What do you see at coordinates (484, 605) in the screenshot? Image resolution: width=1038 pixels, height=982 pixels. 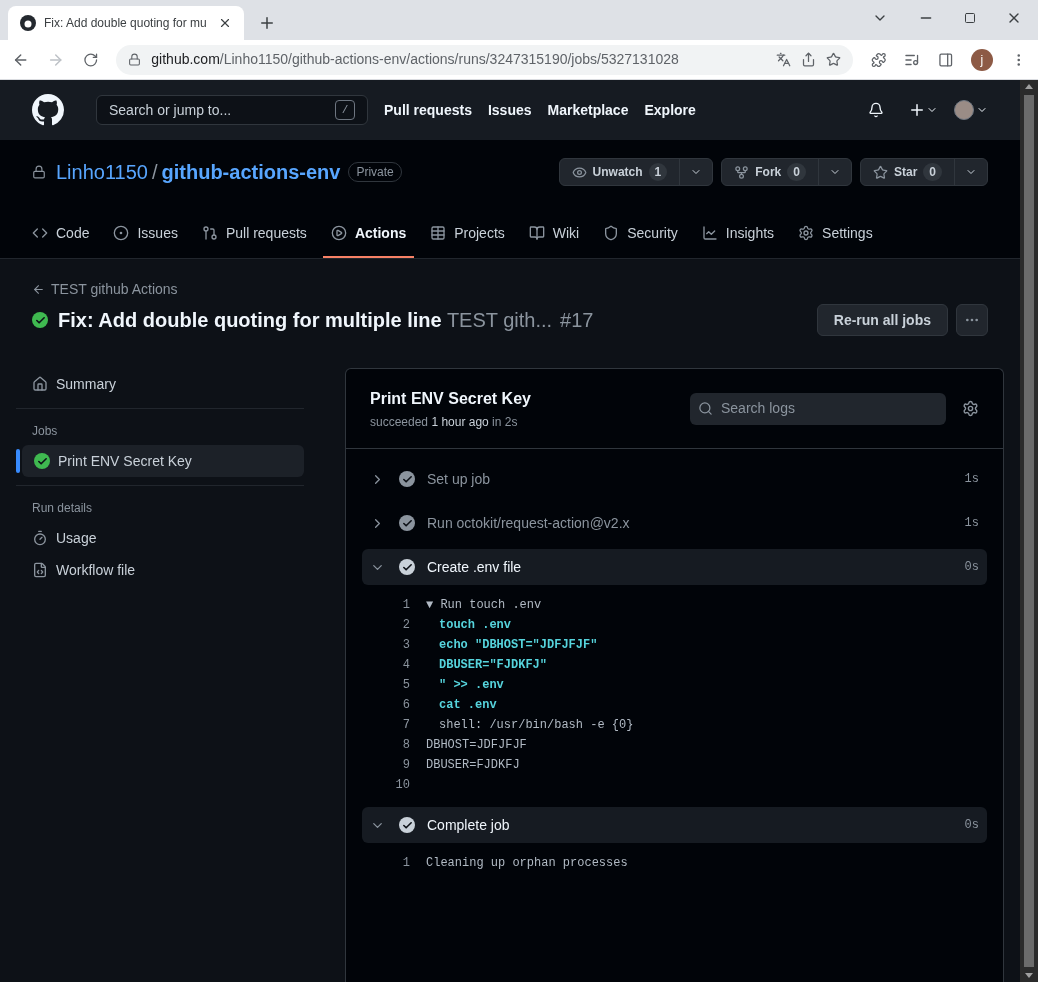 I see `log-line: ▼ Run touch .env` at bounding box center [484, 605].